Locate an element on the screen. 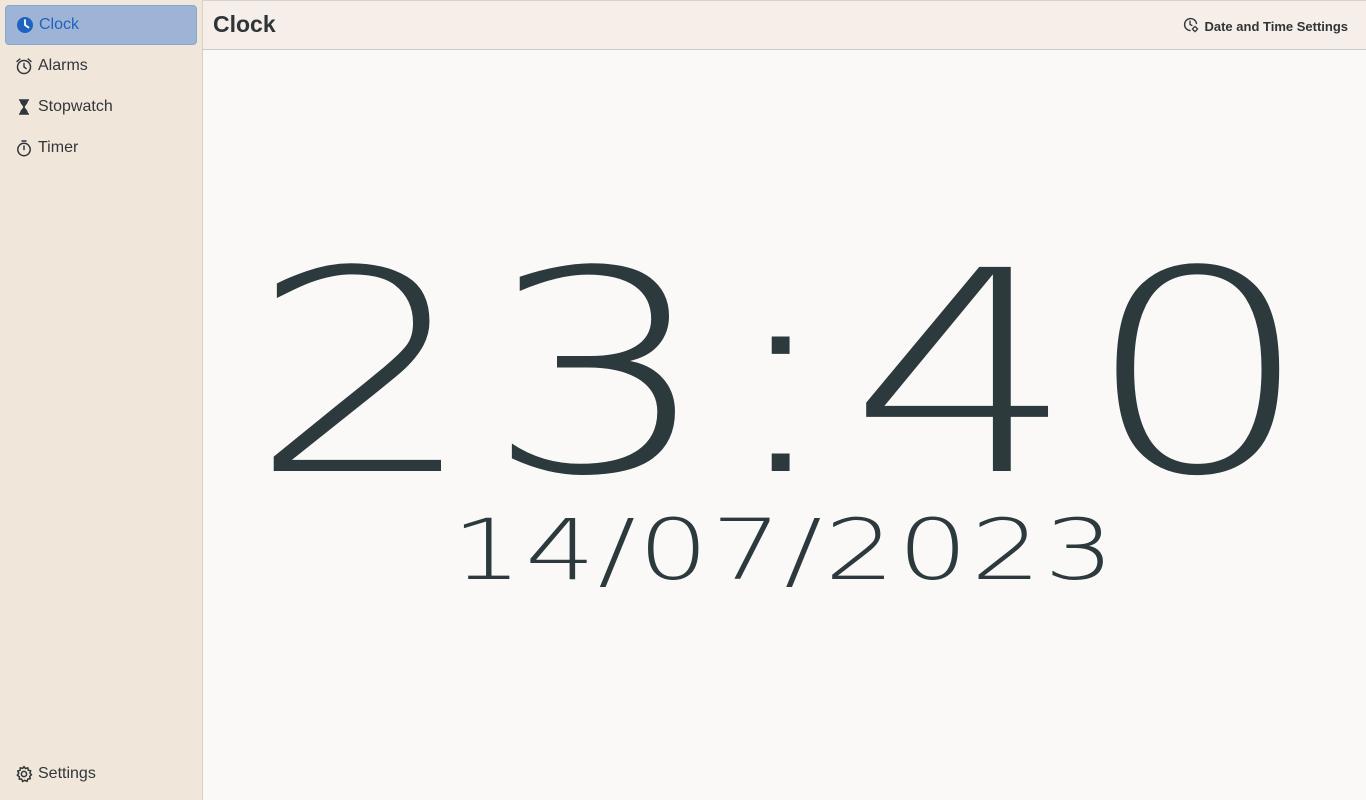  sidebar-item-label: Stopwatch is located at coordinates (75, 106).